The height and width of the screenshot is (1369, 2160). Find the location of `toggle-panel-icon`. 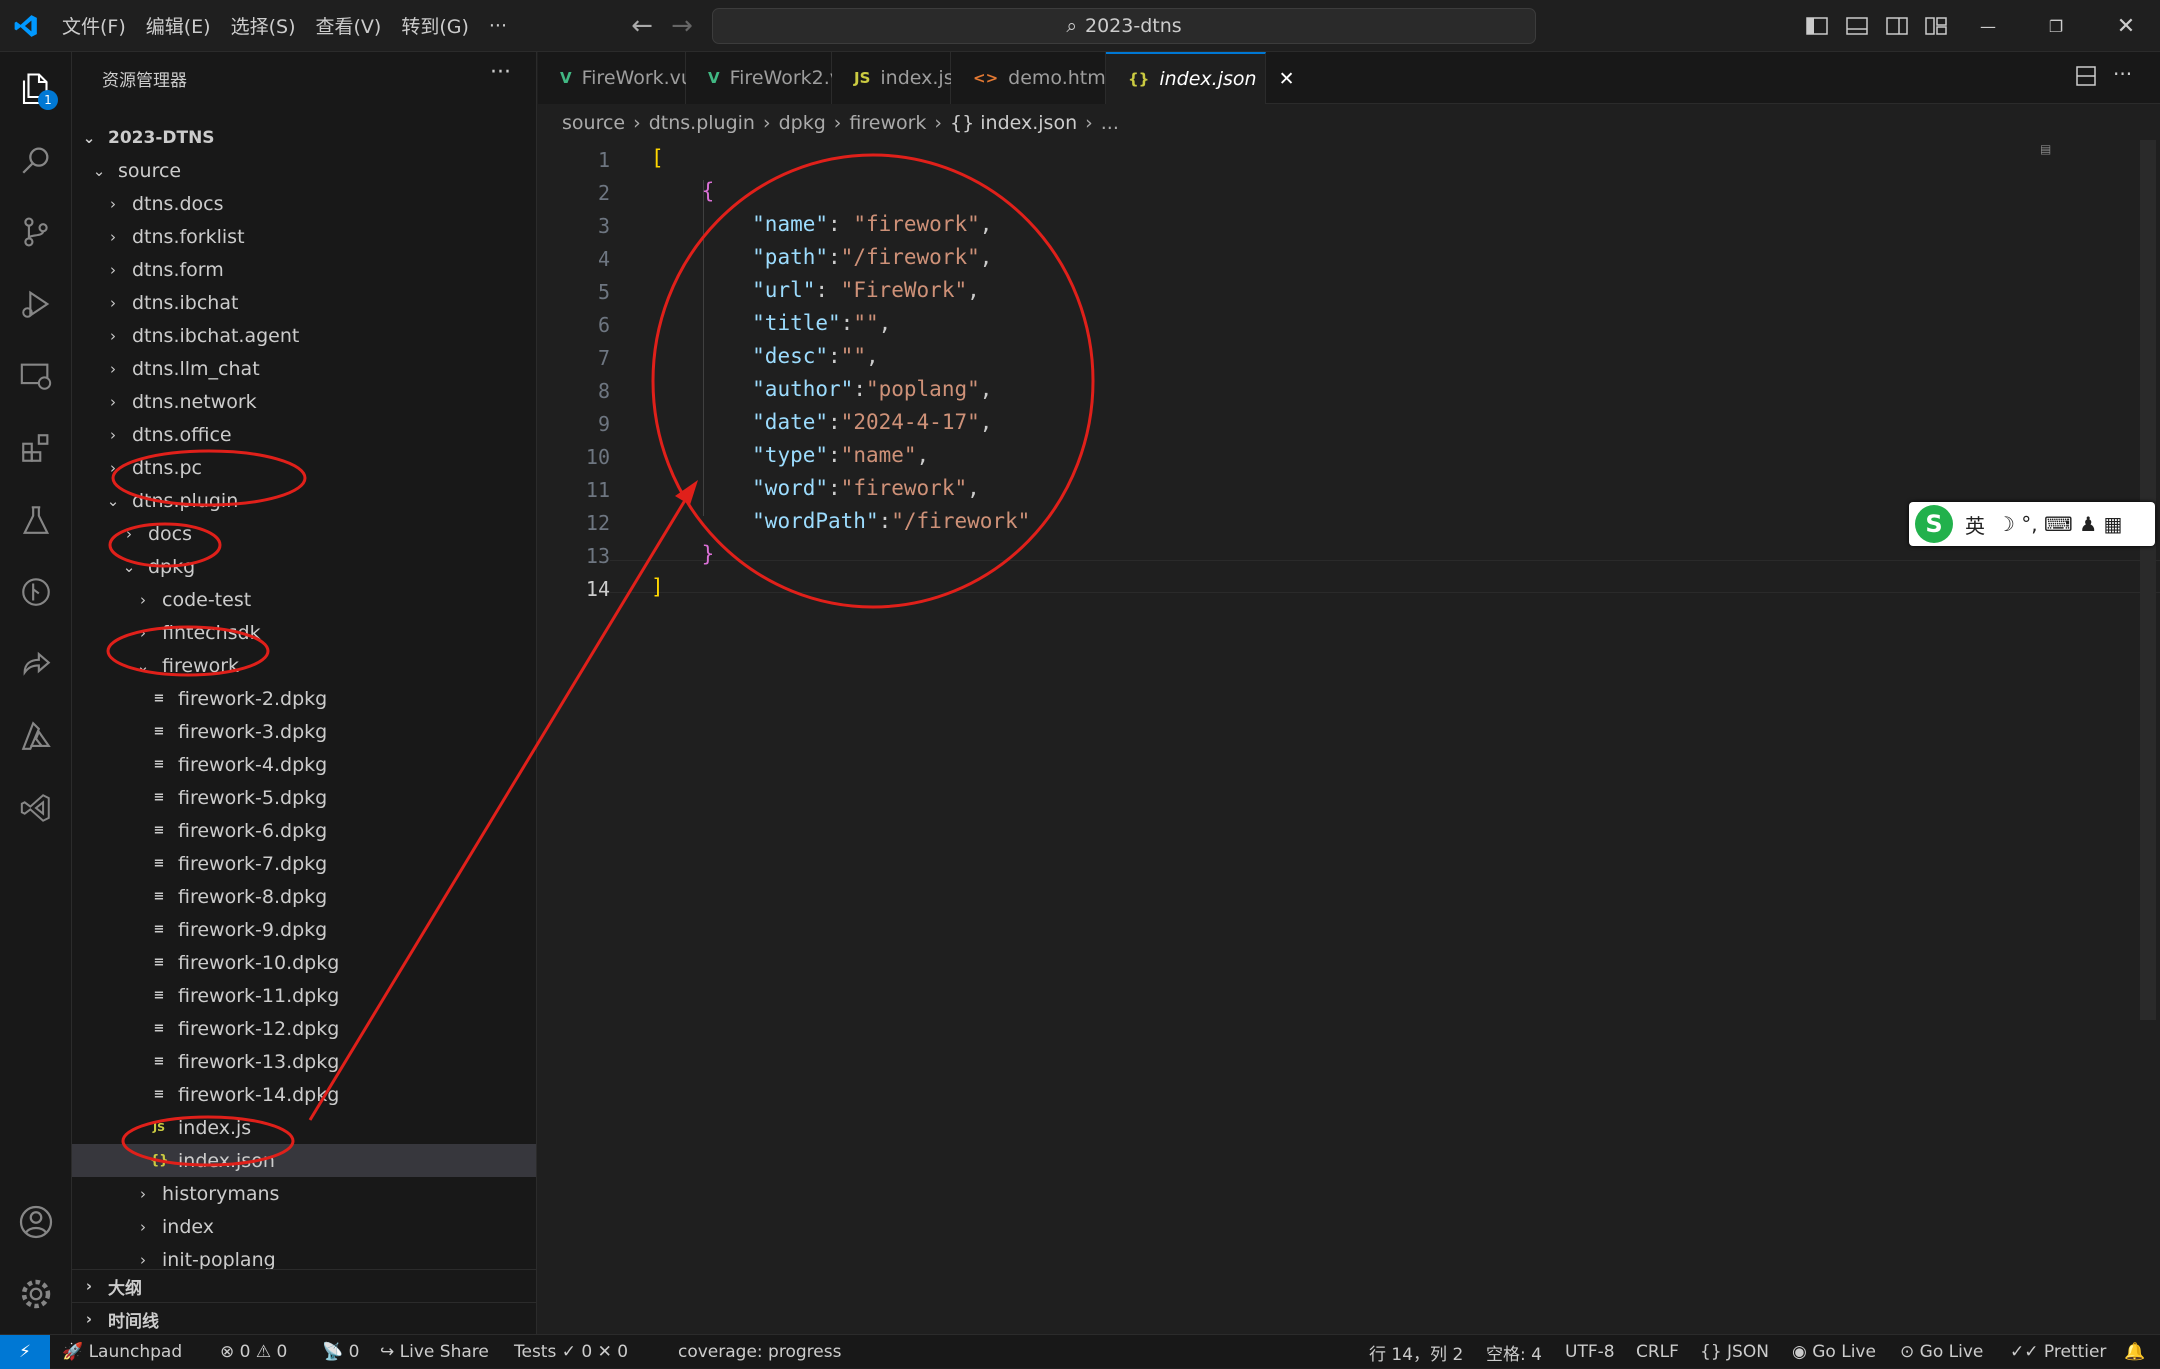

toggle-panel-icon is located at coordinates (1857, 26).